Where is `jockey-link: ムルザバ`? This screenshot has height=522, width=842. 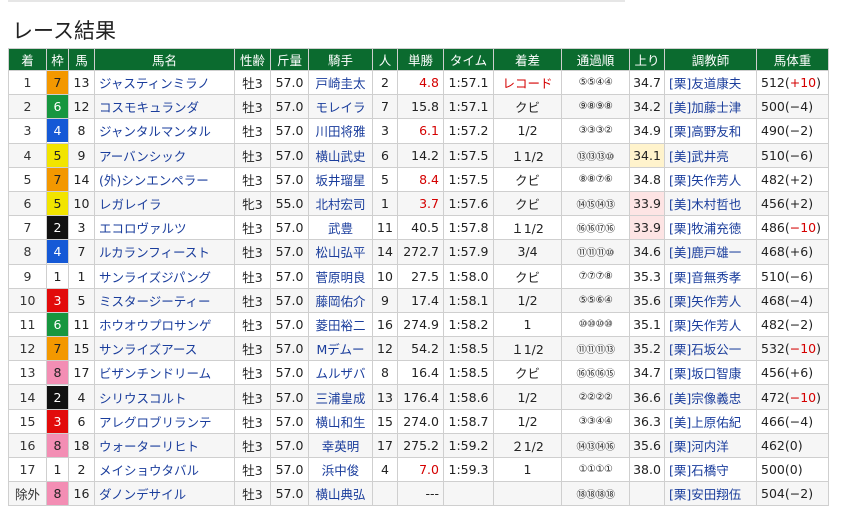
jockey-link: ムルザバ is located at coordinates (340, 373).